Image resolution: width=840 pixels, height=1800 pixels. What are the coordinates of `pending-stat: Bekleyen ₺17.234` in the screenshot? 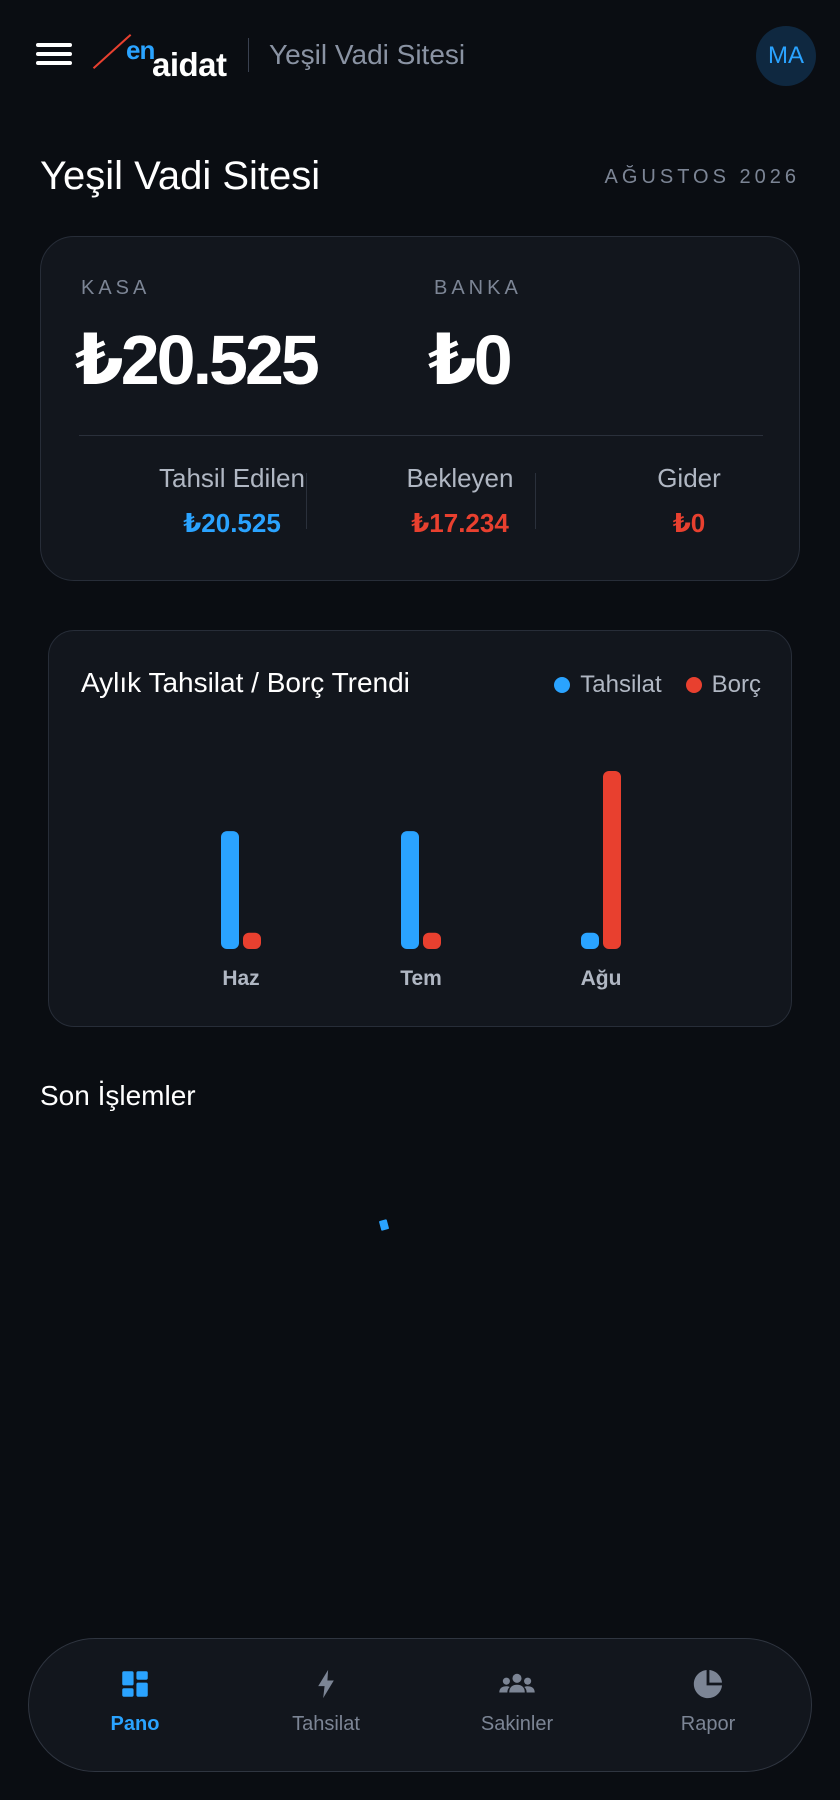 It's located at (460, 501).